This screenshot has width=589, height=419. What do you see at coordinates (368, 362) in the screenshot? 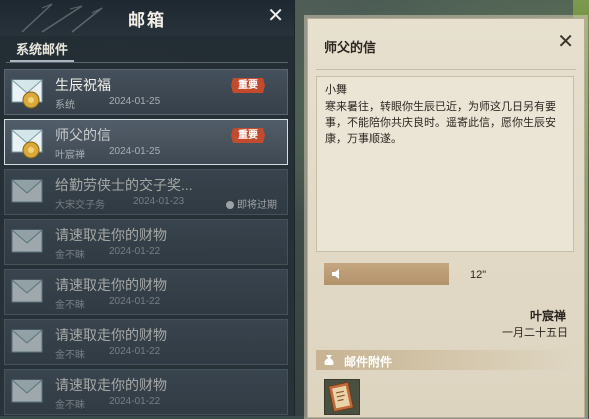
I see `attachments-label: 邮件附件` at bounding box center [368, 362].